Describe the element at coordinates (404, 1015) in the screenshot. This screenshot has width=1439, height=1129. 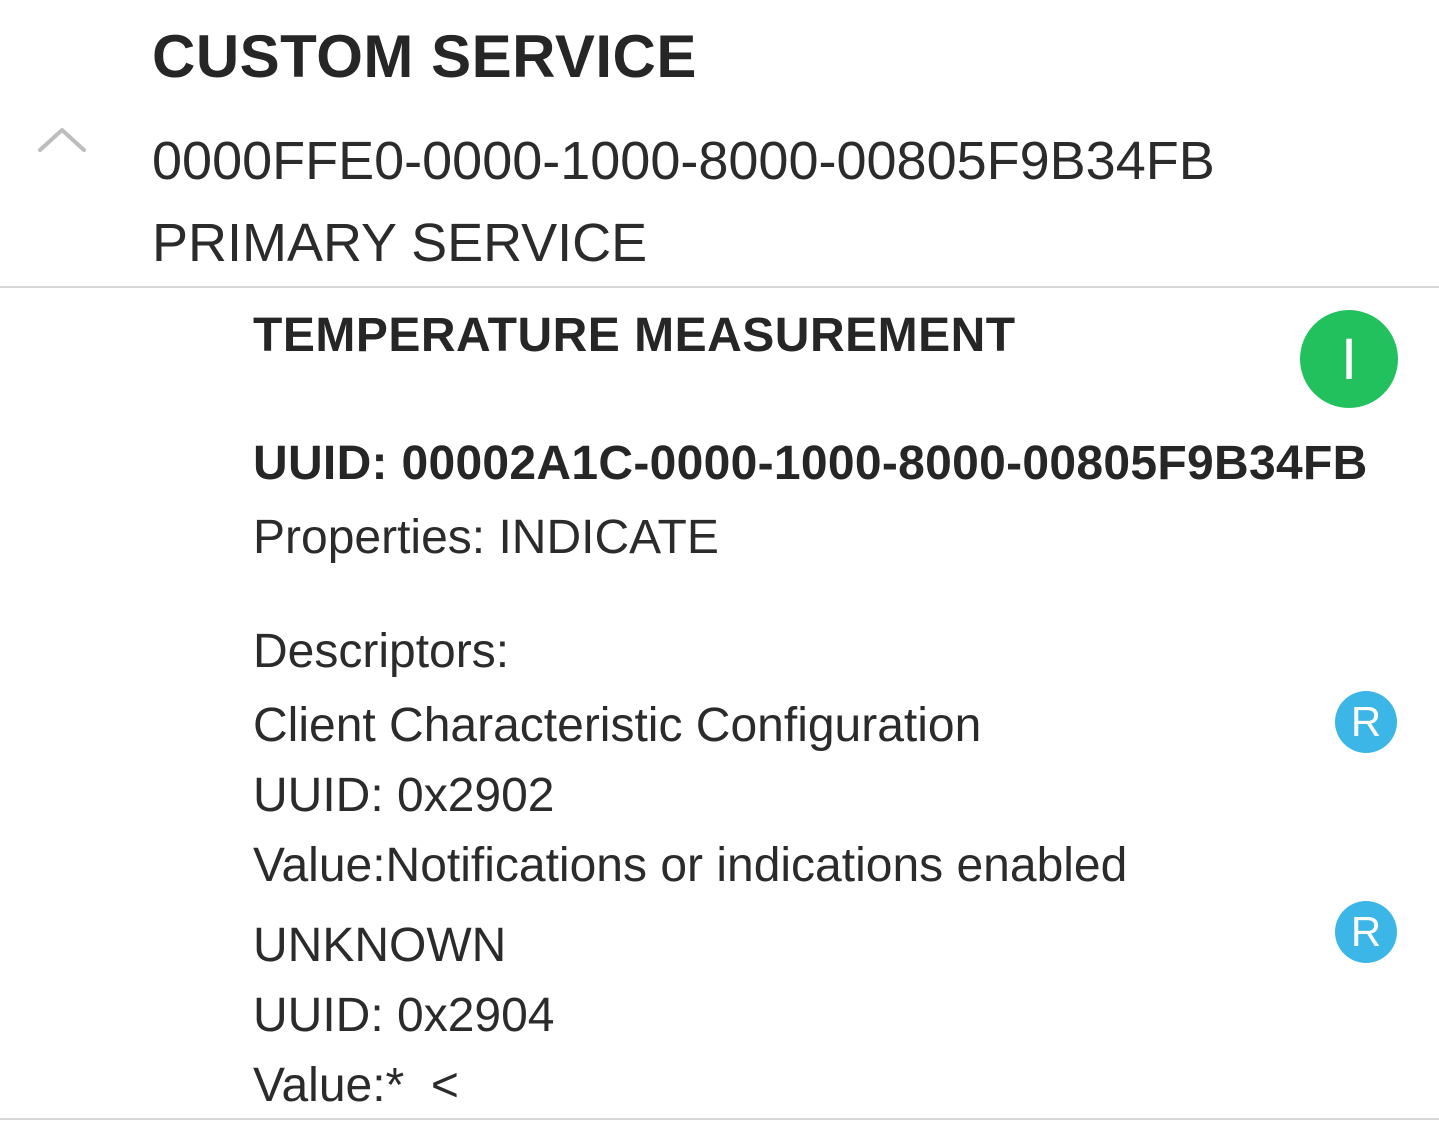
I see `descriptor-uuid: UUID: 0x2904` at that location.